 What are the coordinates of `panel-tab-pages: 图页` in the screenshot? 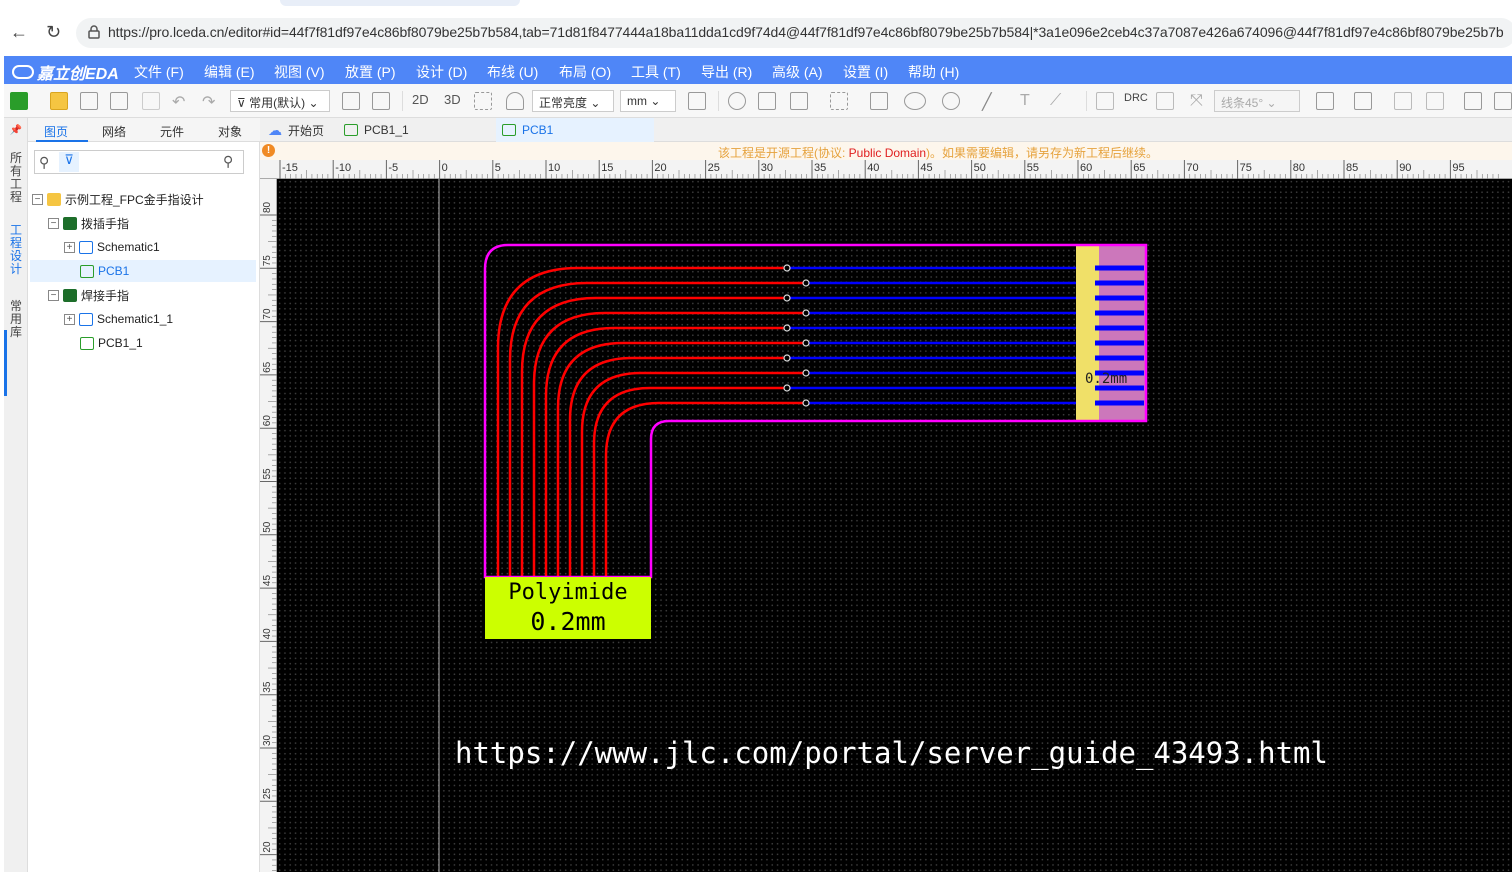 It's located at (56, 131).